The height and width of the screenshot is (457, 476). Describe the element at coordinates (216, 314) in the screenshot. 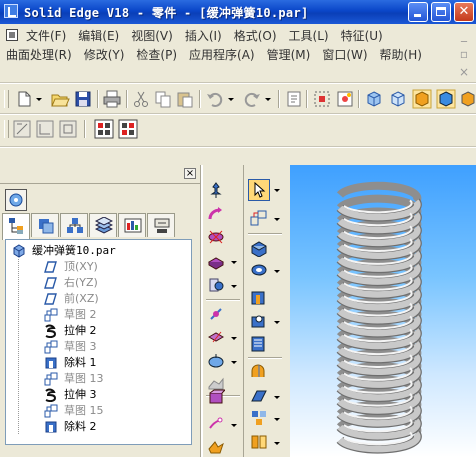

I see `round-feature-icon` at that location.